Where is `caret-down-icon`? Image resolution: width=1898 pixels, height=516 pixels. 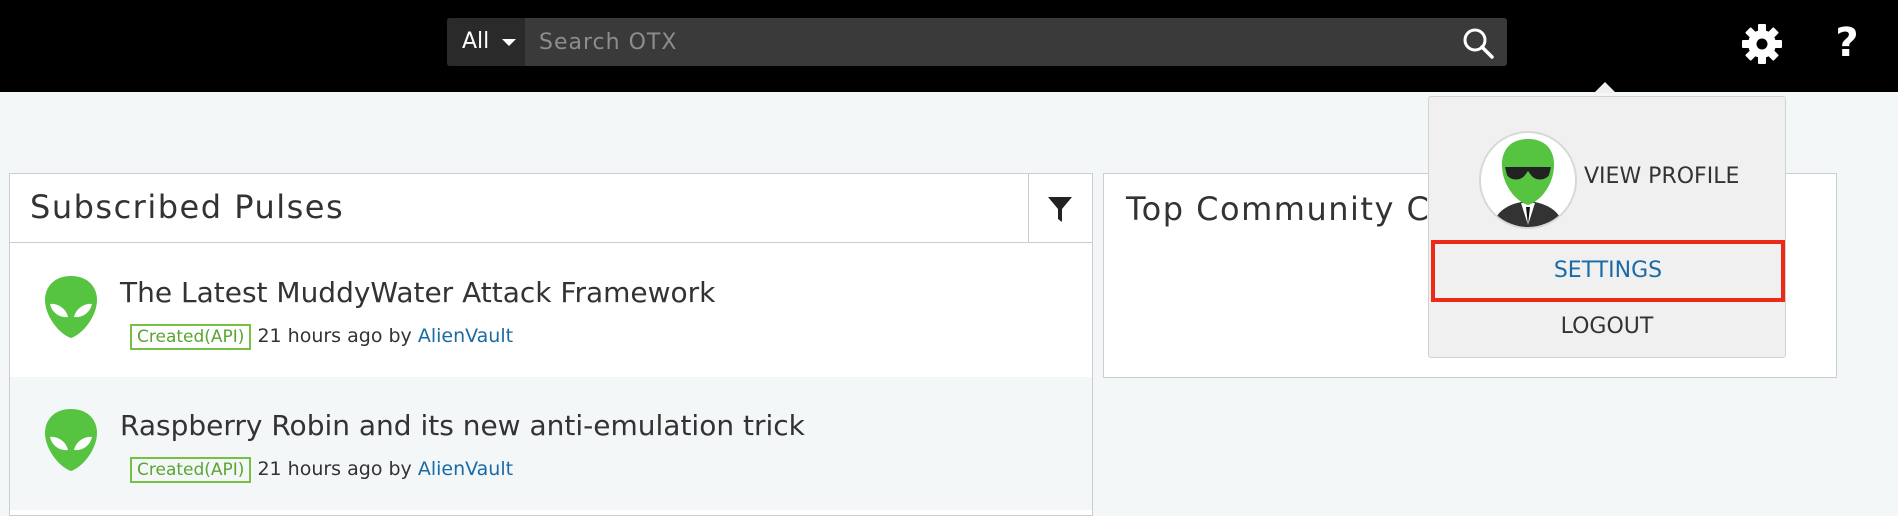 caret-down-icon is located at coordinates (509, 42).